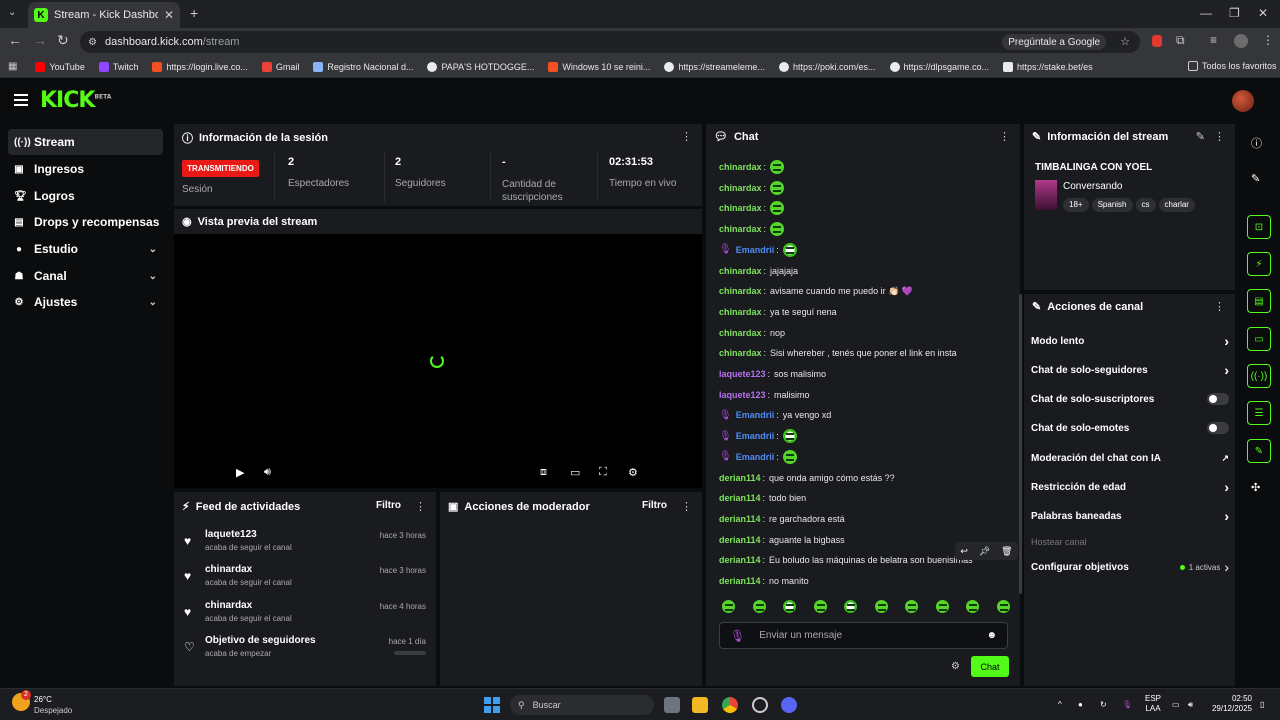  What do you see at coordinates (1080, 705) in the screenshot?
I see `tray-app-icon: ●` at bounding box center [1080, 705].